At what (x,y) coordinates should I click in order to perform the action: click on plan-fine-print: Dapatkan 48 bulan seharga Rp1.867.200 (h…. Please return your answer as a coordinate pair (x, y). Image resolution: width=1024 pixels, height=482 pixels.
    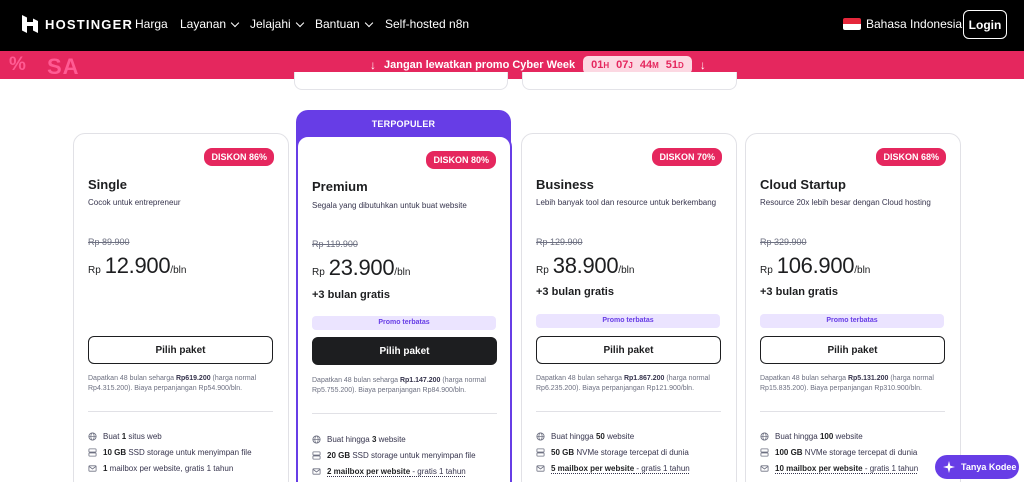
    Looking at the image, I should click on (623, 383).